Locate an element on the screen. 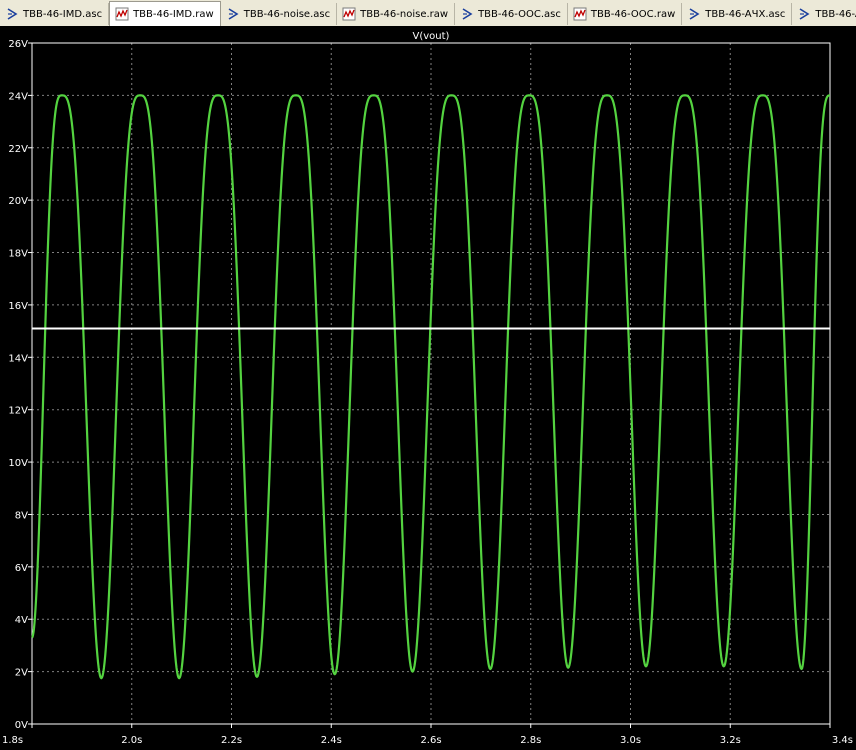 Image resolution: width=856 pixels, height=750 pixels. y-tick-label: 8V is located at coordinates (21, 515).